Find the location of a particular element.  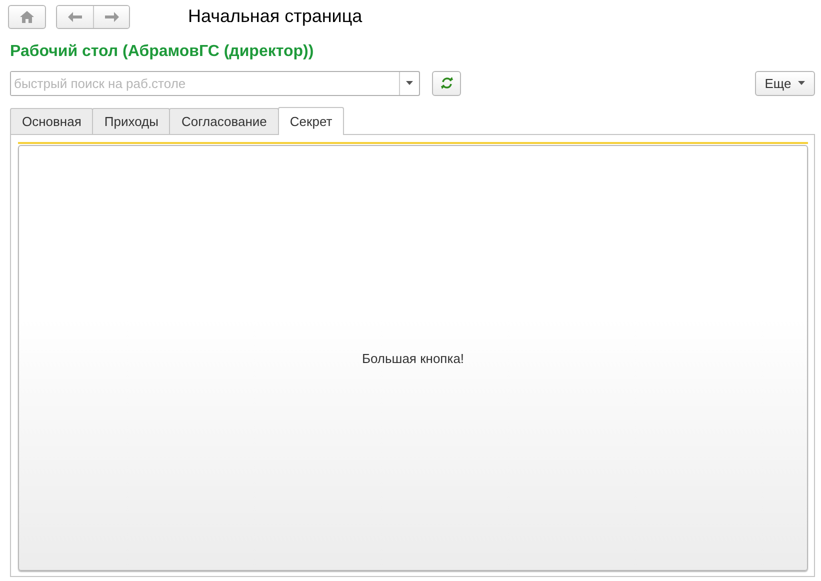

home-button is located at coordinates (27, 16).